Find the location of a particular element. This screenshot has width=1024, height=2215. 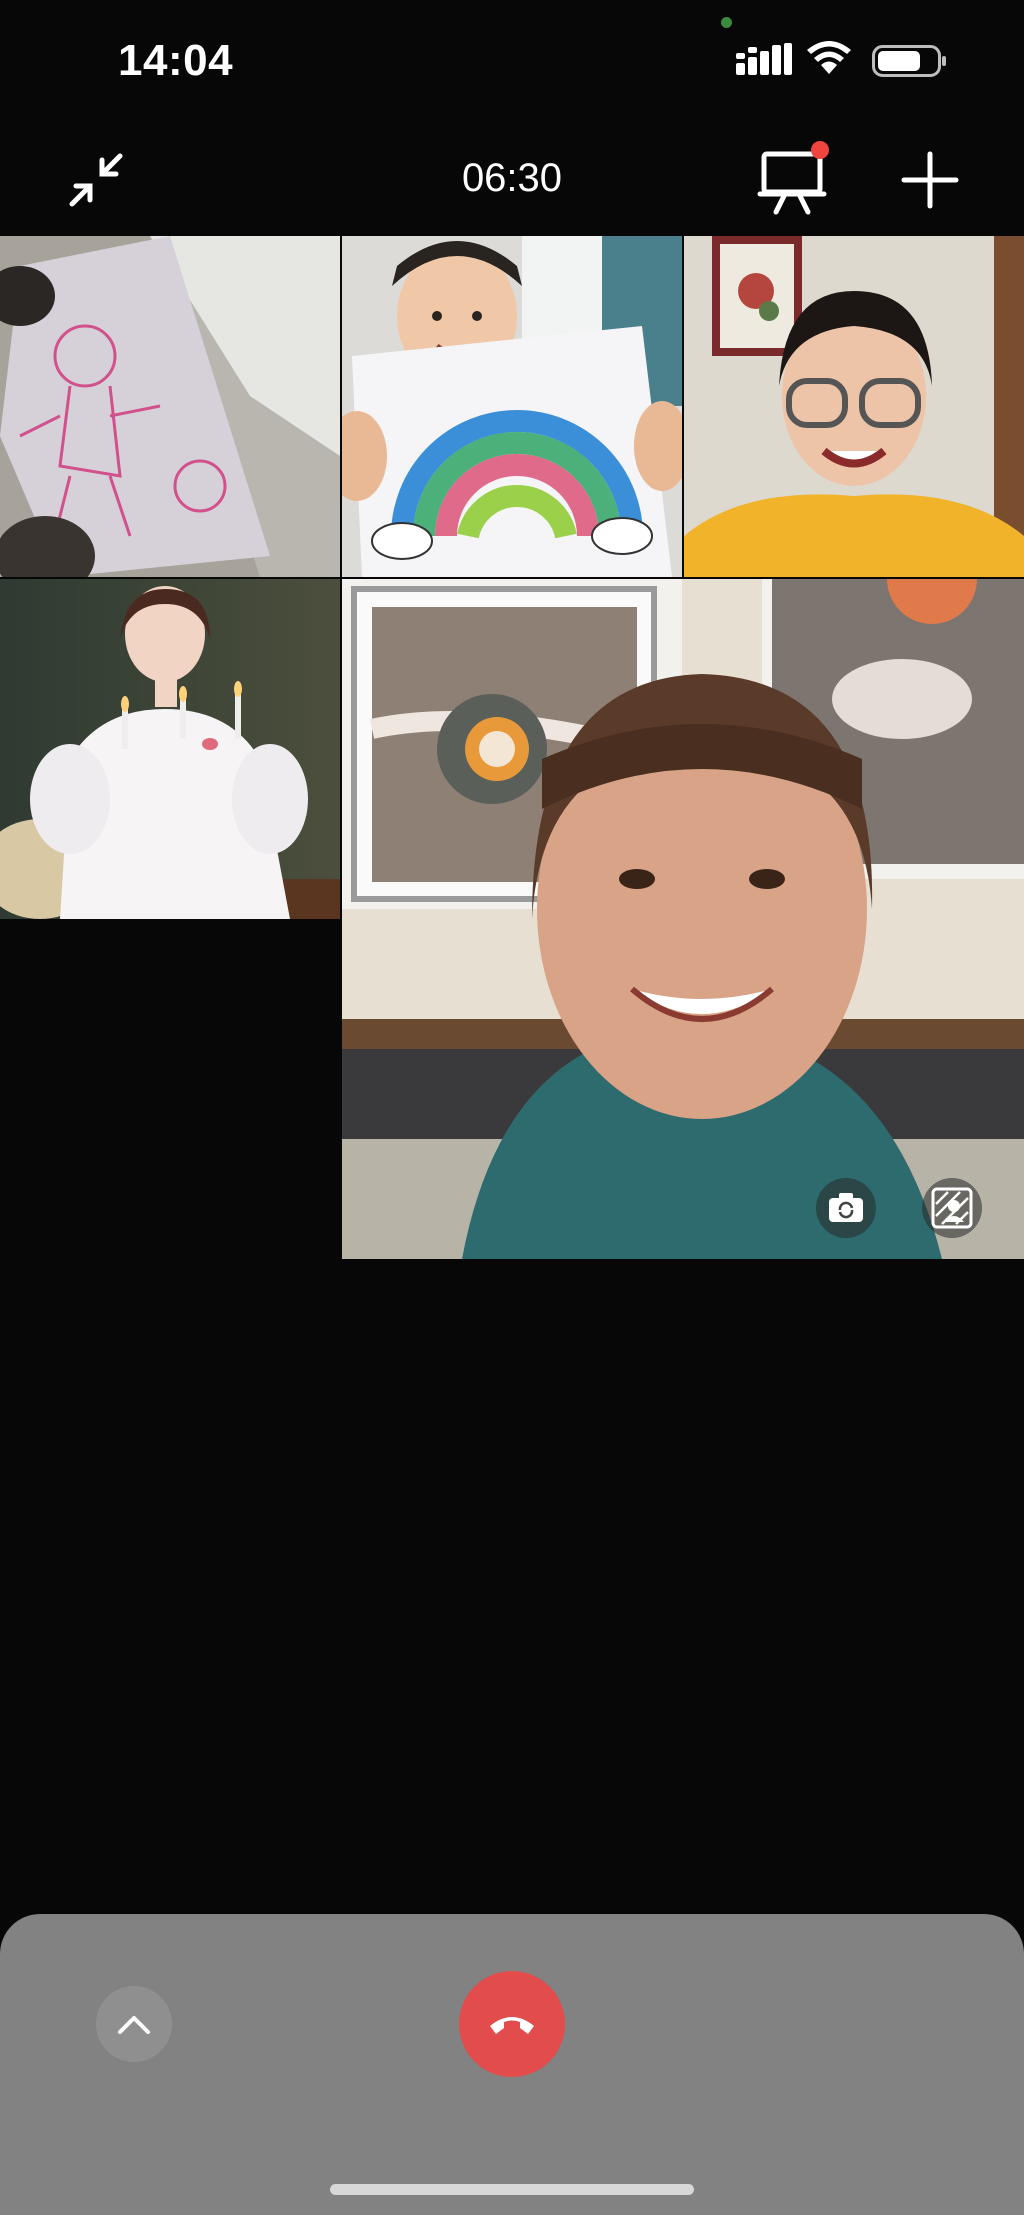

add-member-icon is located at coordinates (930, 180).